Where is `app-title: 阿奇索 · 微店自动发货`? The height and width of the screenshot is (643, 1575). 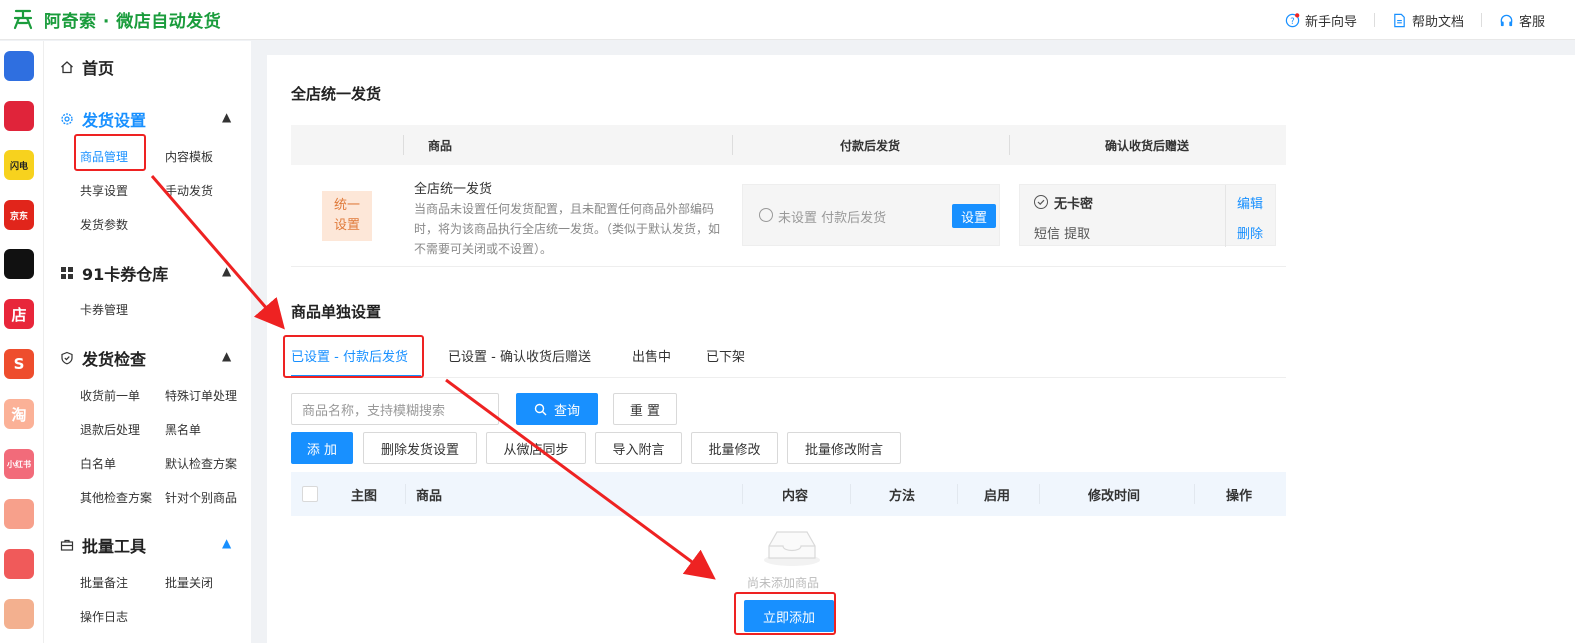 app-title: 阿奇索 · 微店自动发货 is located at coordinates (133, 21).